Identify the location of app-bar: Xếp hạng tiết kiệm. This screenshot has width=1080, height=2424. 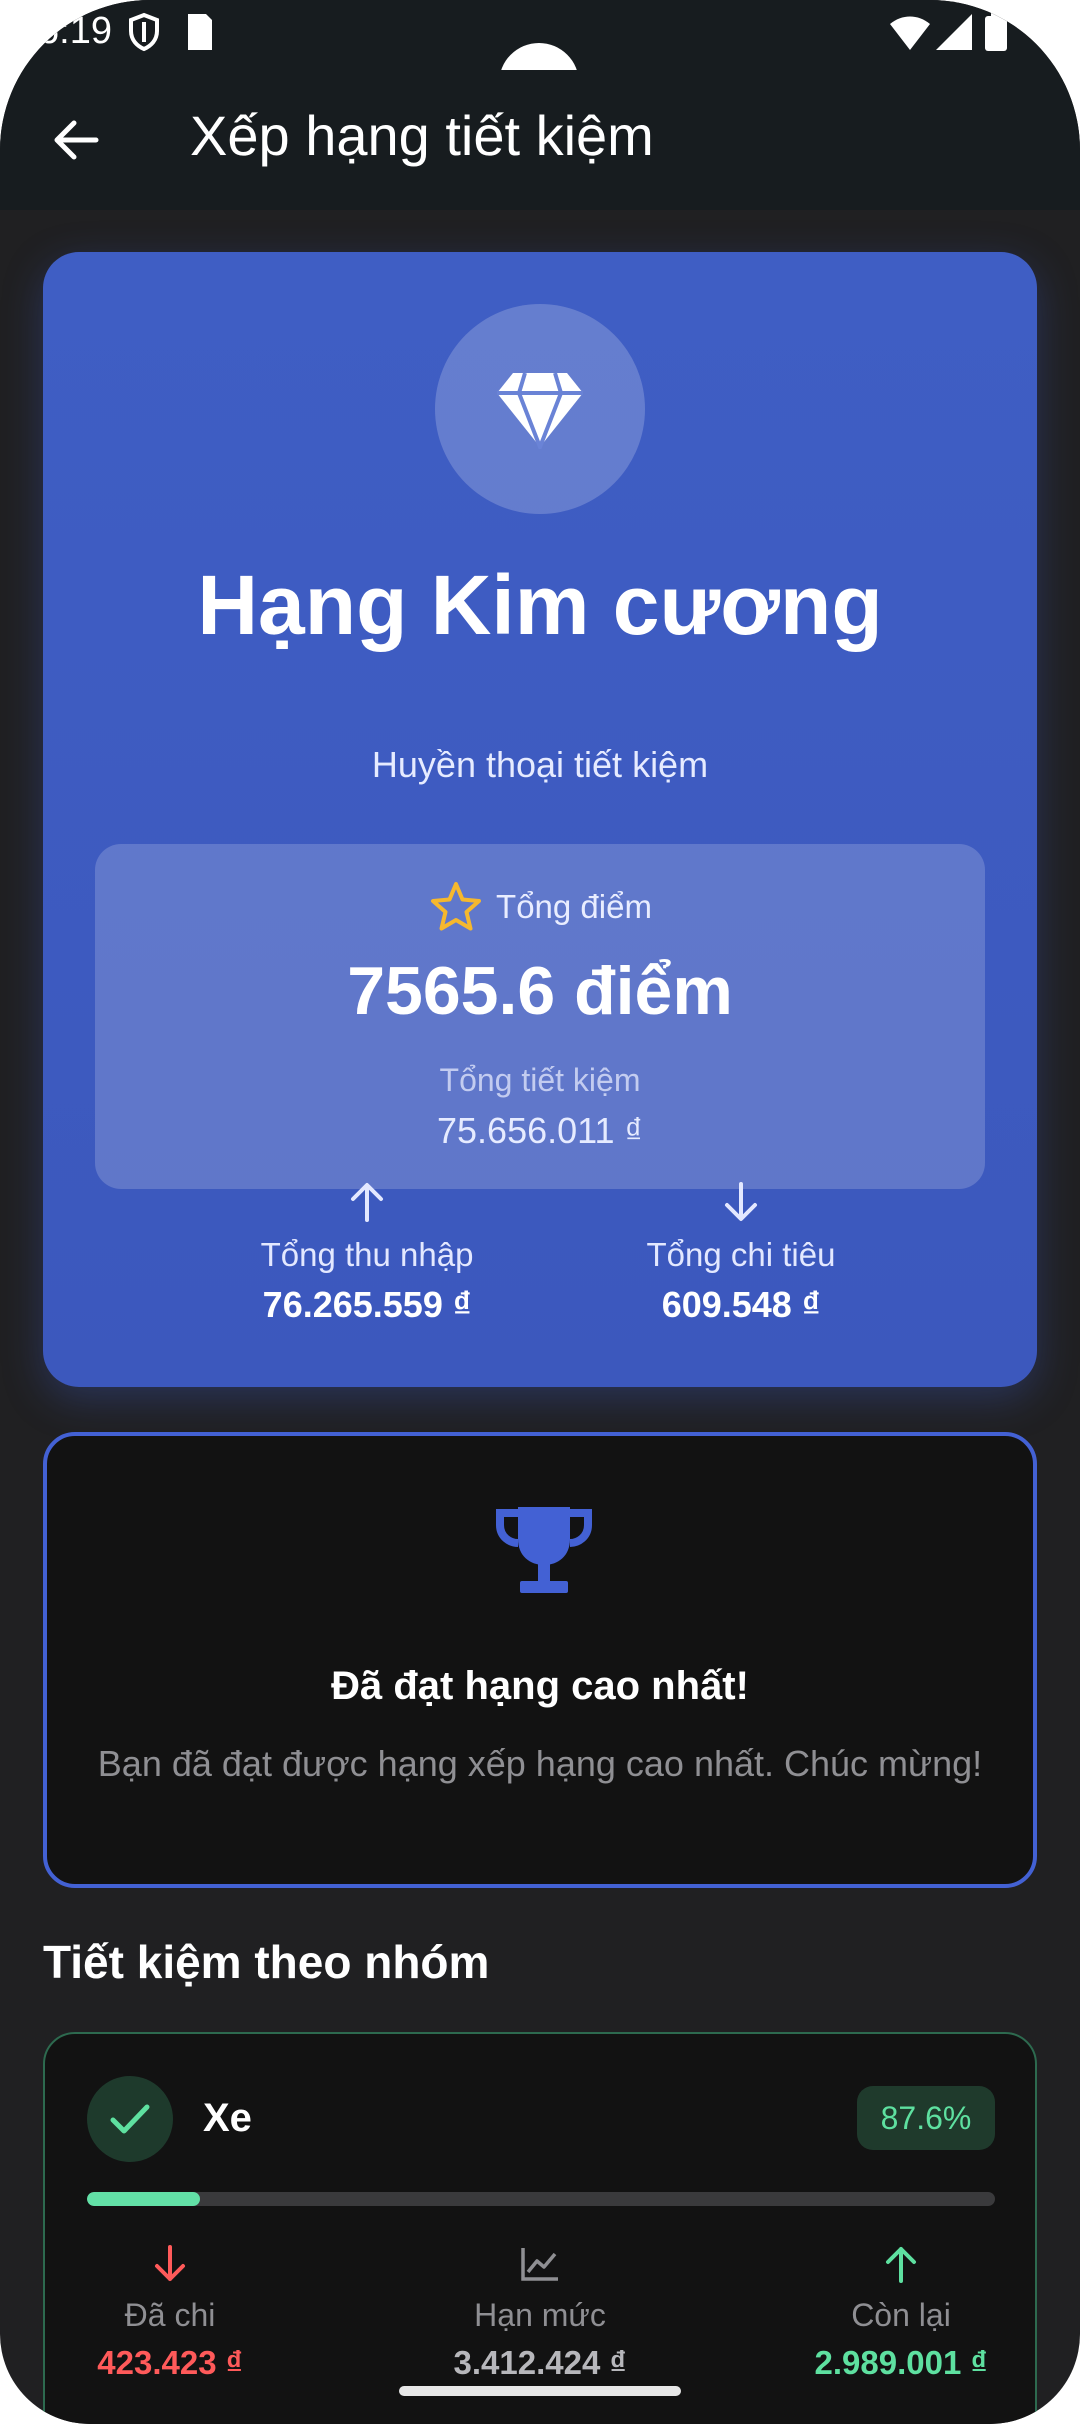
(540, 140).